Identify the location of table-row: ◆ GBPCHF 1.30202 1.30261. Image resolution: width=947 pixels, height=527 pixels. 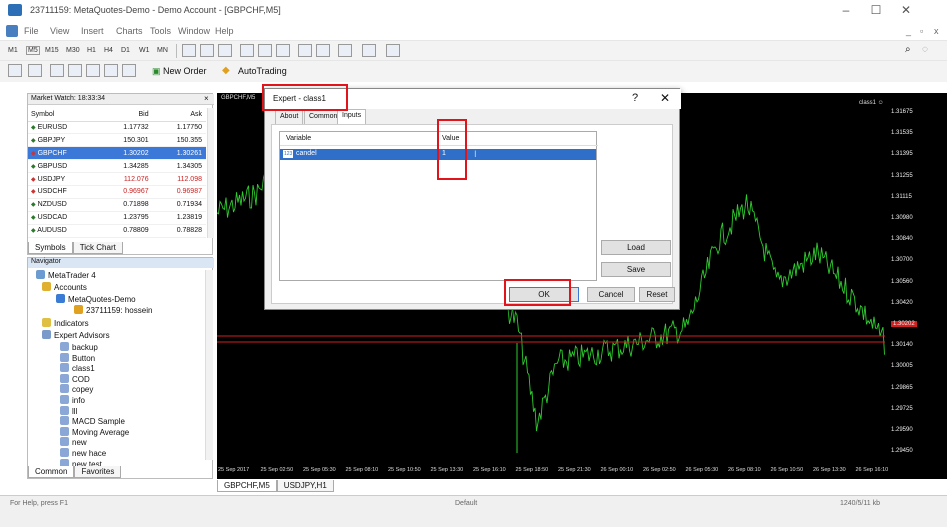
(117, 153).